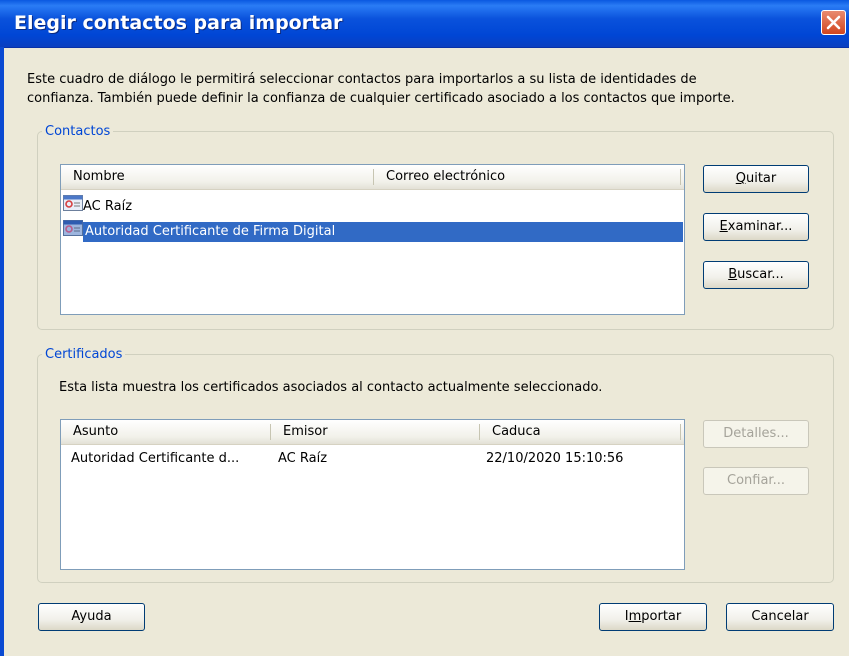 The height and width of the screenshot is (656, 849). Describe the element at coordinates (303, 458) in the screenshot. I see `certificate-issuer: AC Raíz` at that location.